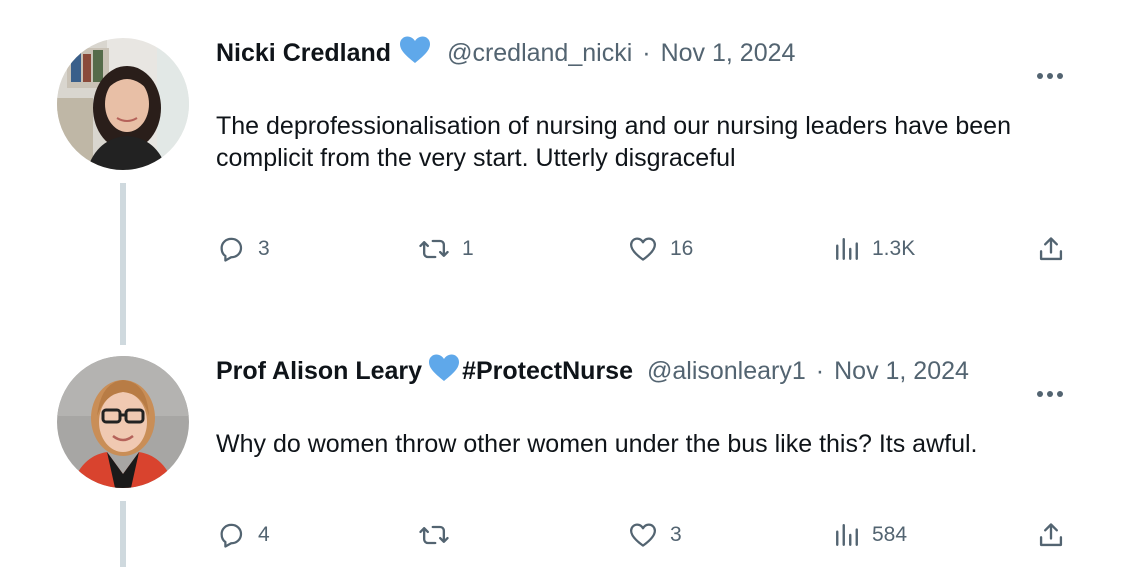 The image size is (1125, 567). I want to click on reply-count: 3, so click(264, 248).